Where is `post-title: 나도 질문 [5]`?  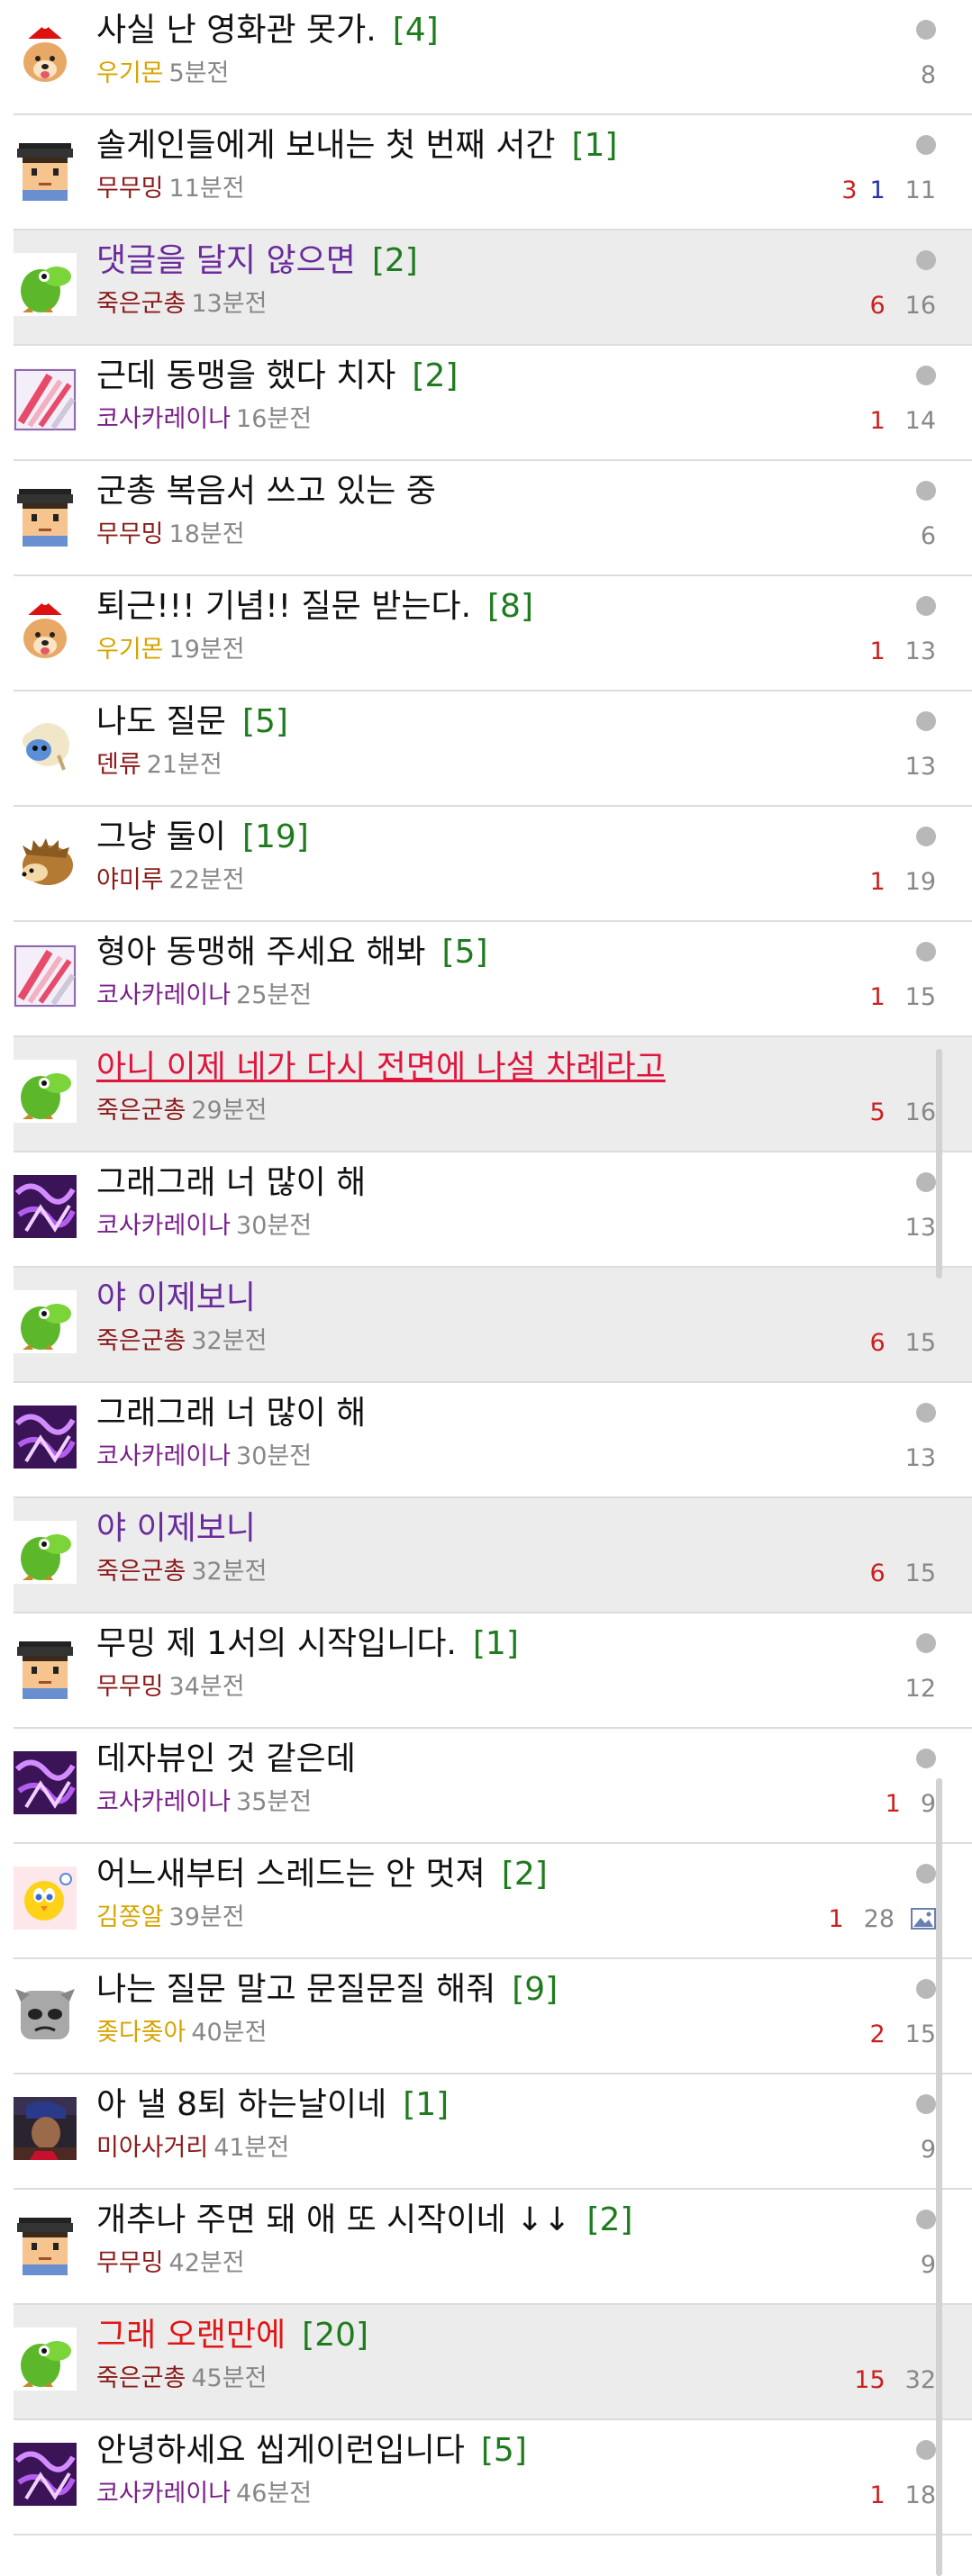
post-title: 나도 질문 [5] is located at coordinates (192, 722).